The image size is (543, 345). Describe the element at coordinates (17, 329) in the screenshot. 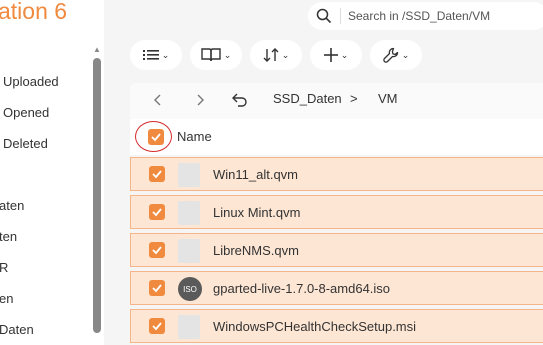

I see `sidebar-item-daten: Daten` at that location.